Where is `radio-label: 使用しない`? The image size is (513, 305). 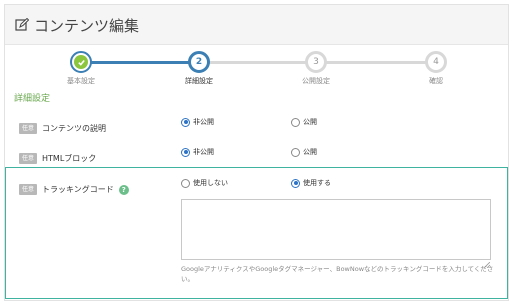 radio-label: 使用しない is located at coordinates (210, 183).